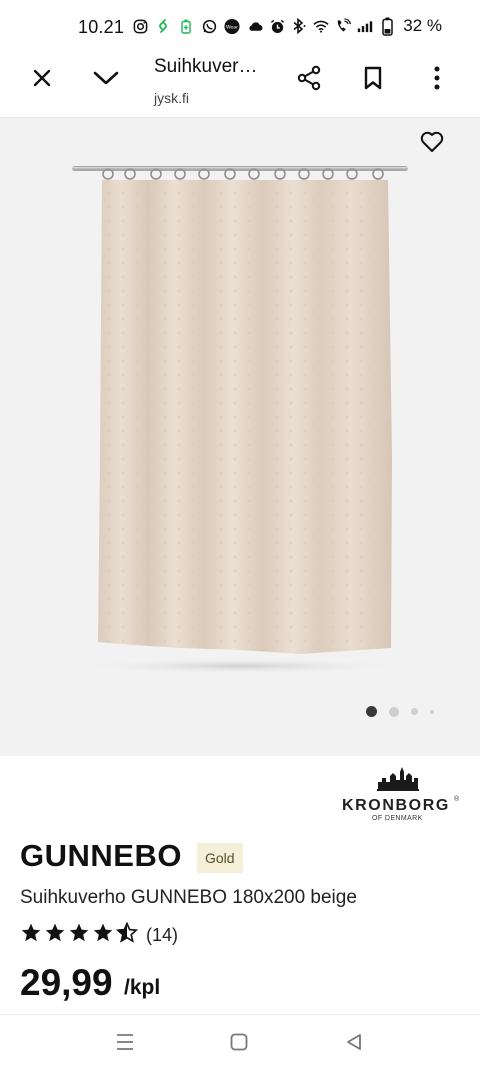 Image resolution: width=480 pixels, height=1072 pixels. I want to click on share-button, so click(309, 80).